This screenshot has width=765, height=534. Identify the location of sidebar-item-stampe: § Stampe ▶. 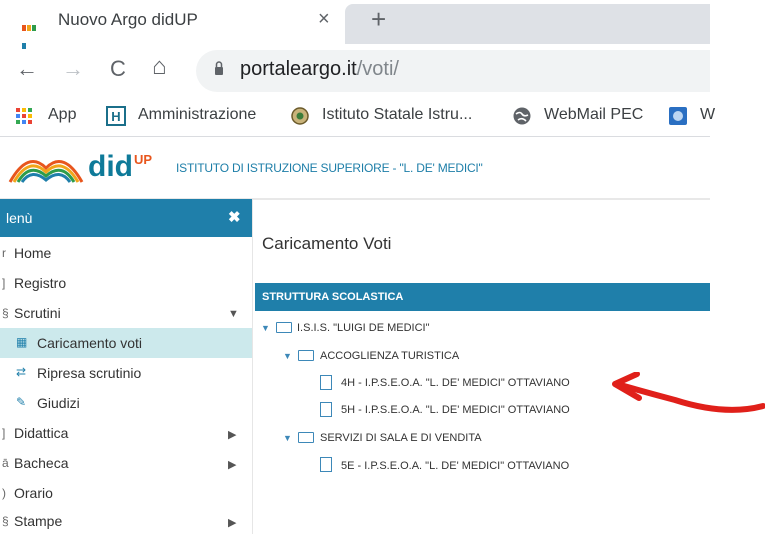
(126, 519).